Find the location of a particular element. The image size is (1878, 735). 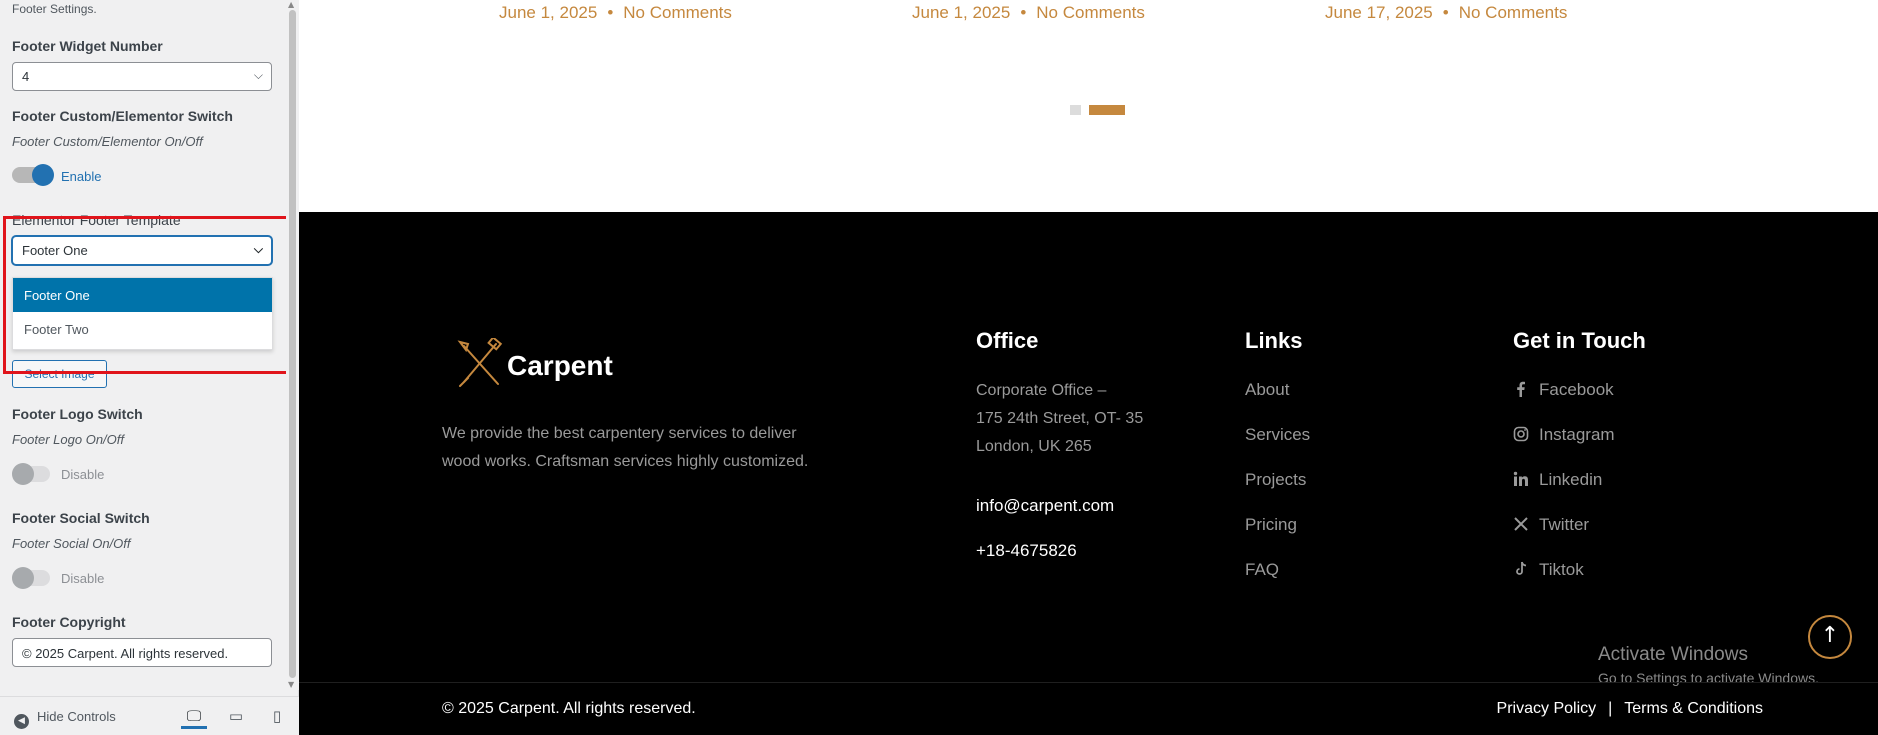

footer-social-toggle is located at coordinates (31, 578).